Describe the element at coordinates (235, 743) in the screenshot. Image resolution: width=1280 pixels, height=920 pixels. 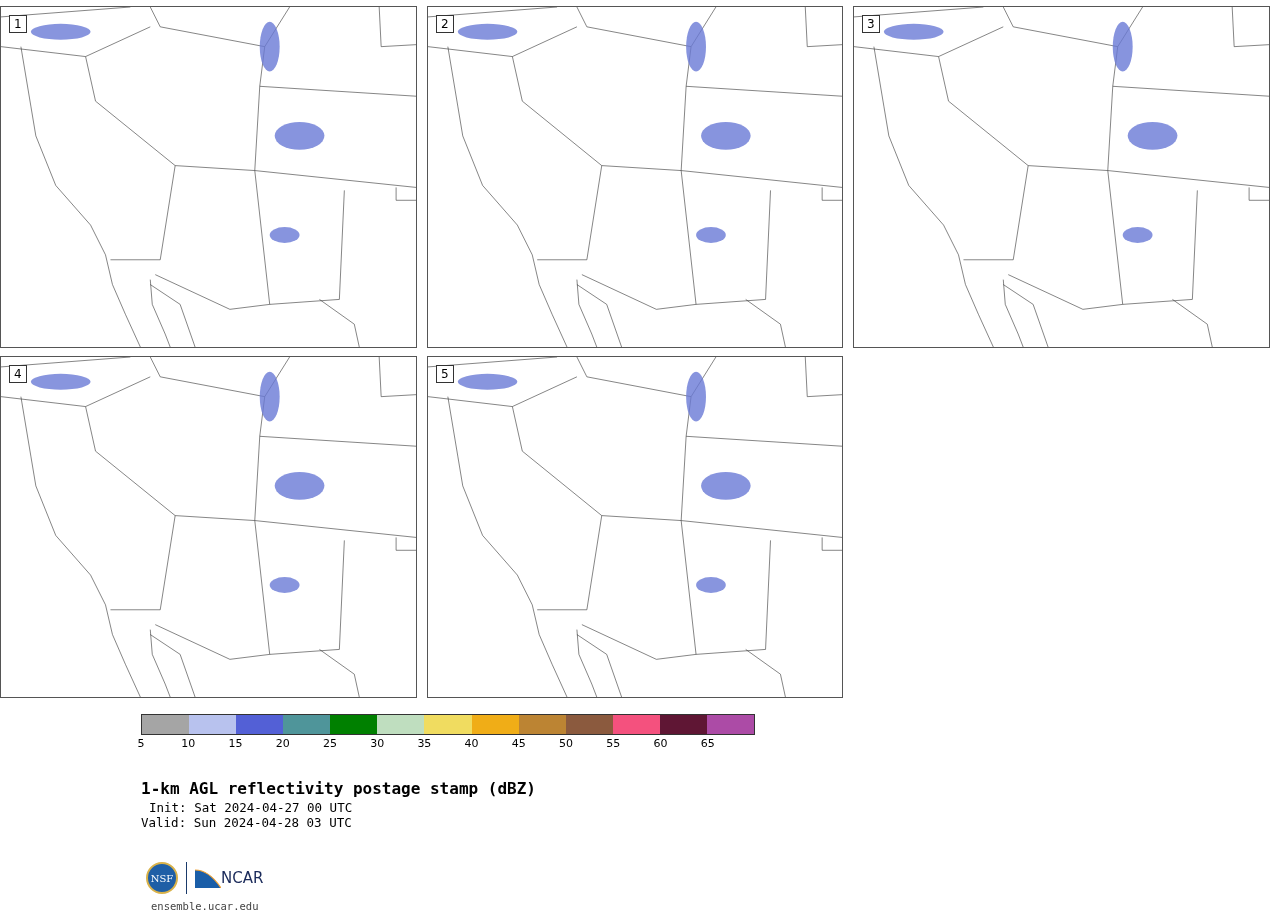
I see `tick-label: 15` at that location.